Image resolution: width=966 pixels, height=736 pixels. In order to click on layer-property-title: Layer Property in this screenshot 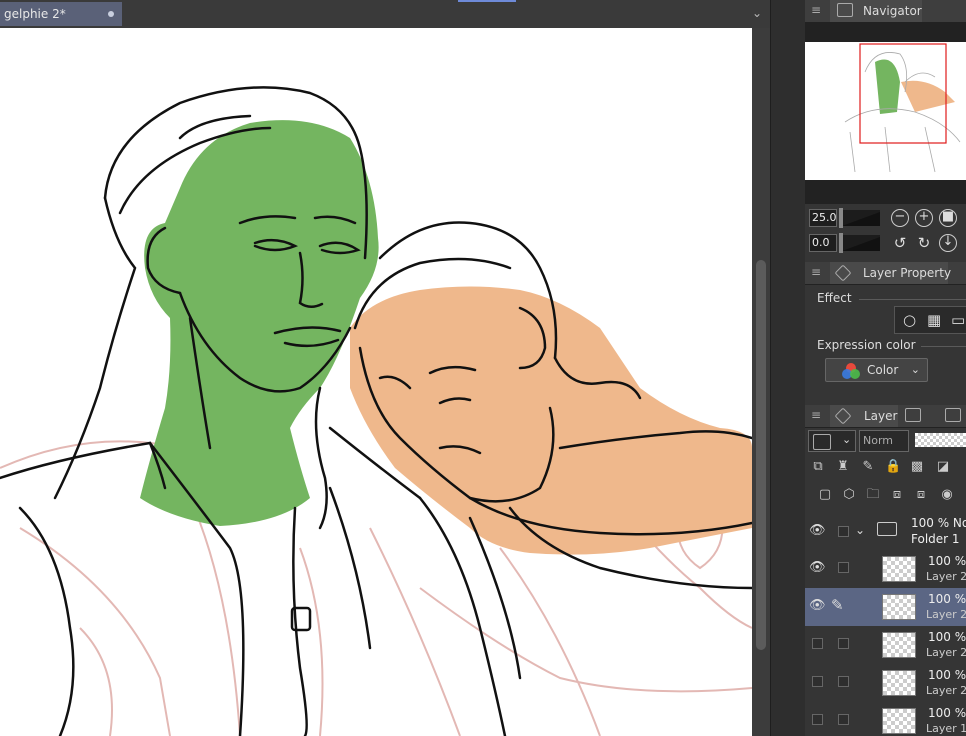, I will do `click(907, 273)`.